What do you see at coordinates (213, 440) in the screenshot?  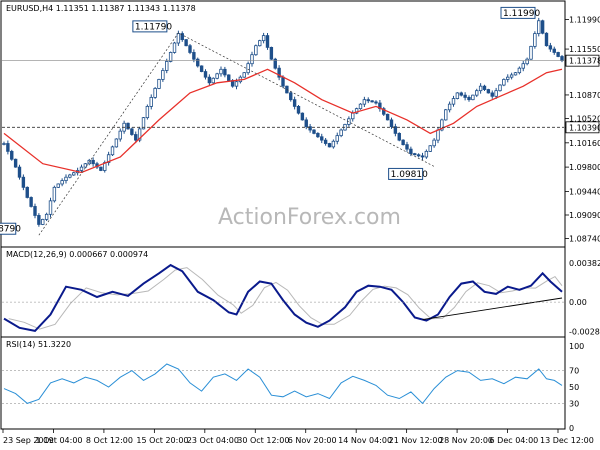 I see `x-axis-tick-label: 23 Oct 04:00` at bounding box center [213, 440].